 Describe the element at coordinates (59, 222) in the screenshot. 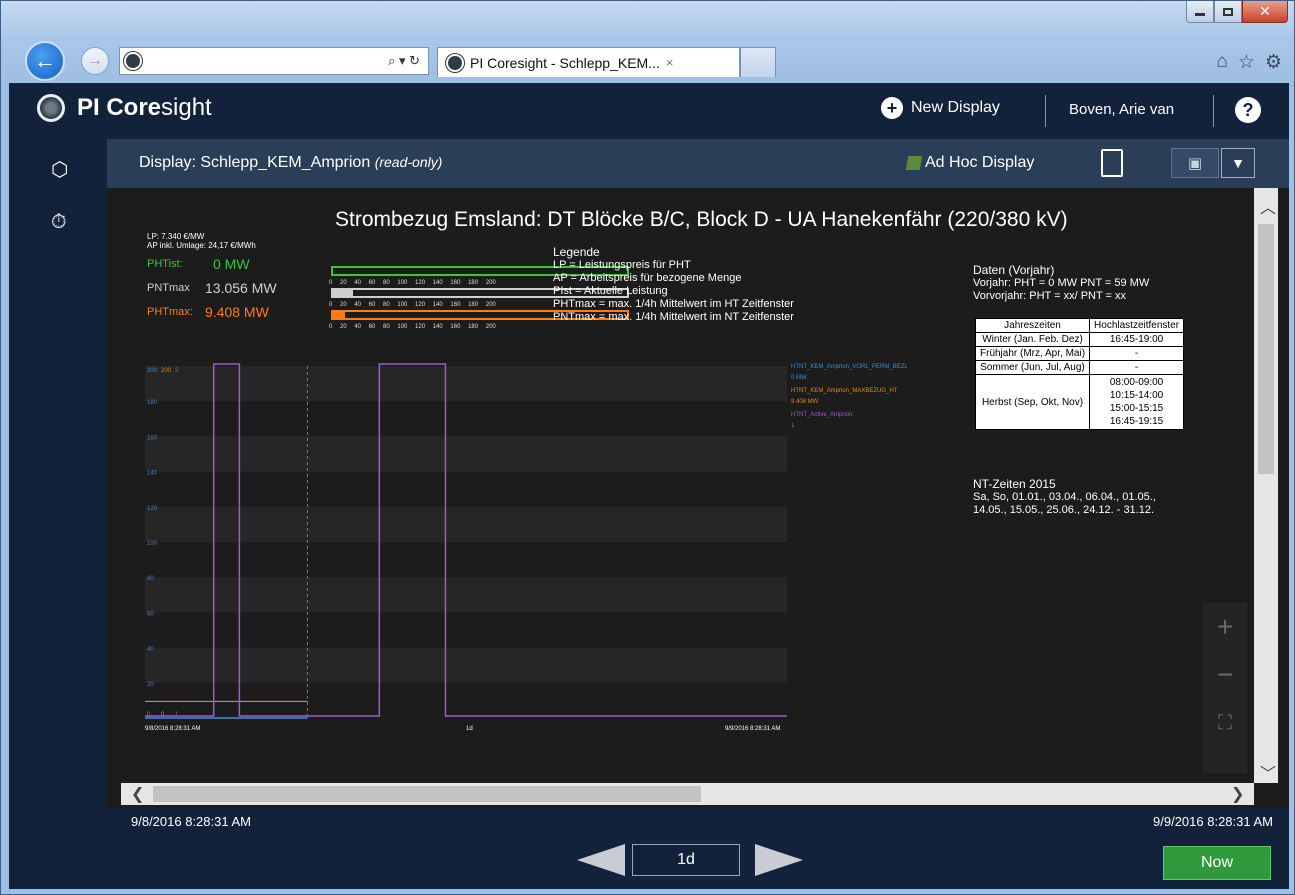

I see `events-timer-icon: ⏱` at that location.